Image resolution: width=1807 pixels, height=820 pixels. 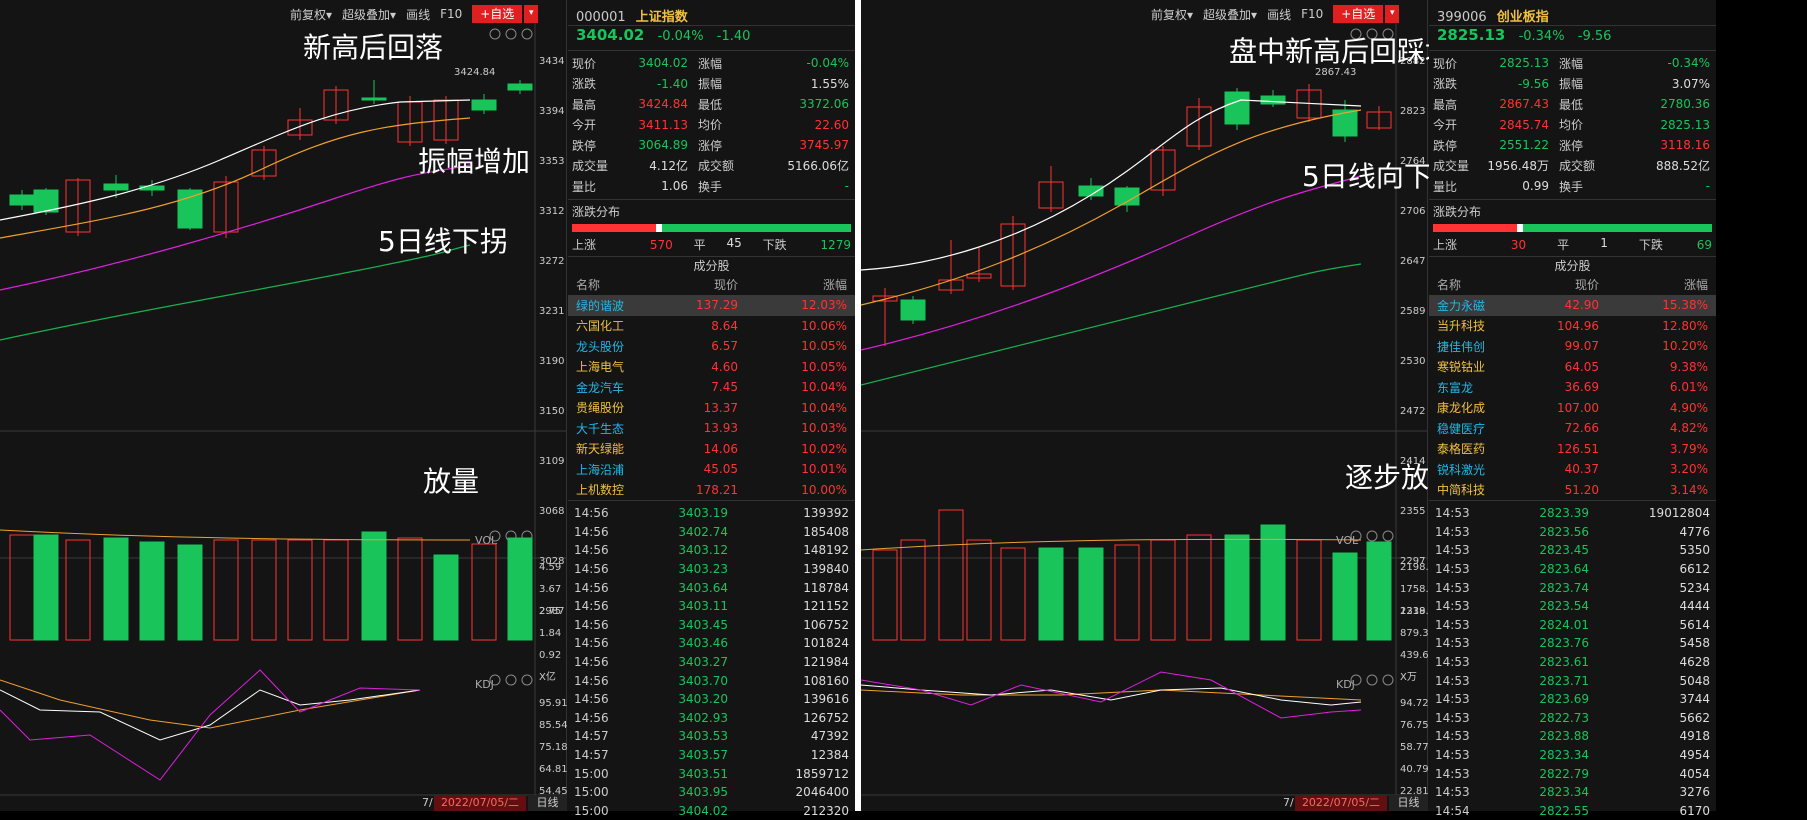 I want to click on price-axis-tick: 3190, so click(x=551, y=361).